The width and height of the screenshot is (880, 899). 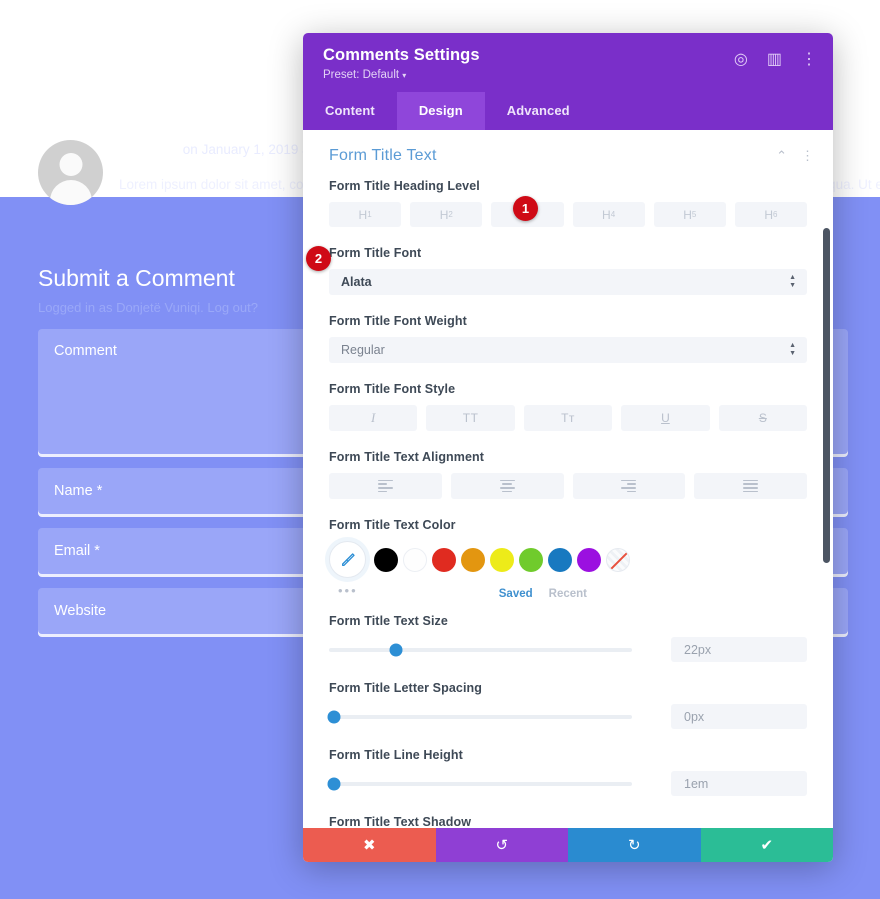 What do you see at coordinates (440, 880) in the screenshot?
I see `page-bottom-strip` at bounding box center [440, 880].